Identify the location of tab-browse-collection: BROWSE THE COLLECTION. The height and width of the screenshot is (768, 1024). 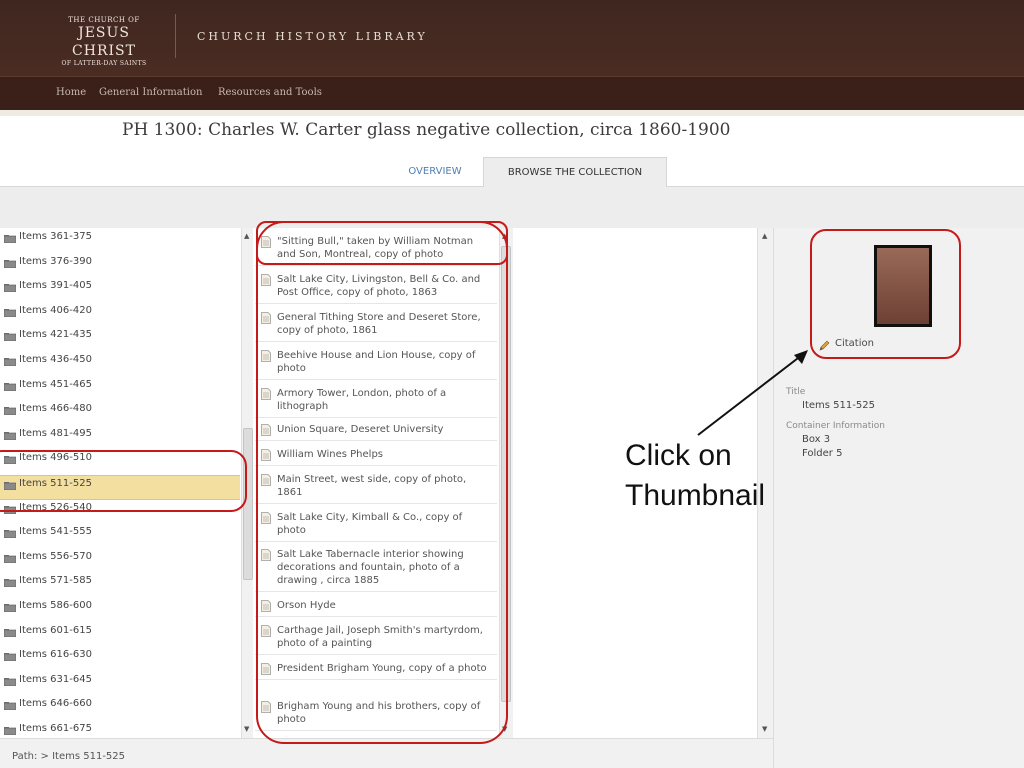
(575, 172).